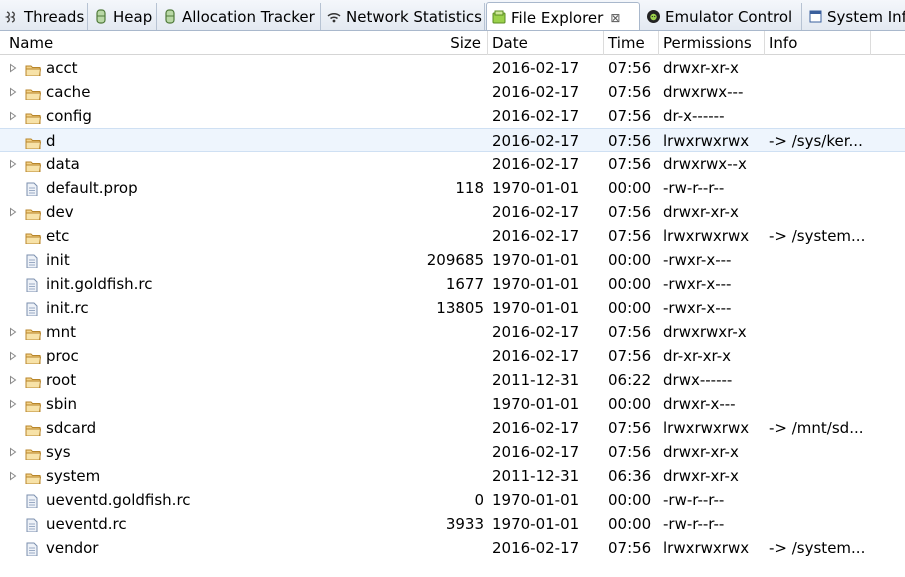 This screenshot has height=577, width=905. Describe the element at coordinates (58, 260) in the screenshot. I see `row-name: init` at that location.